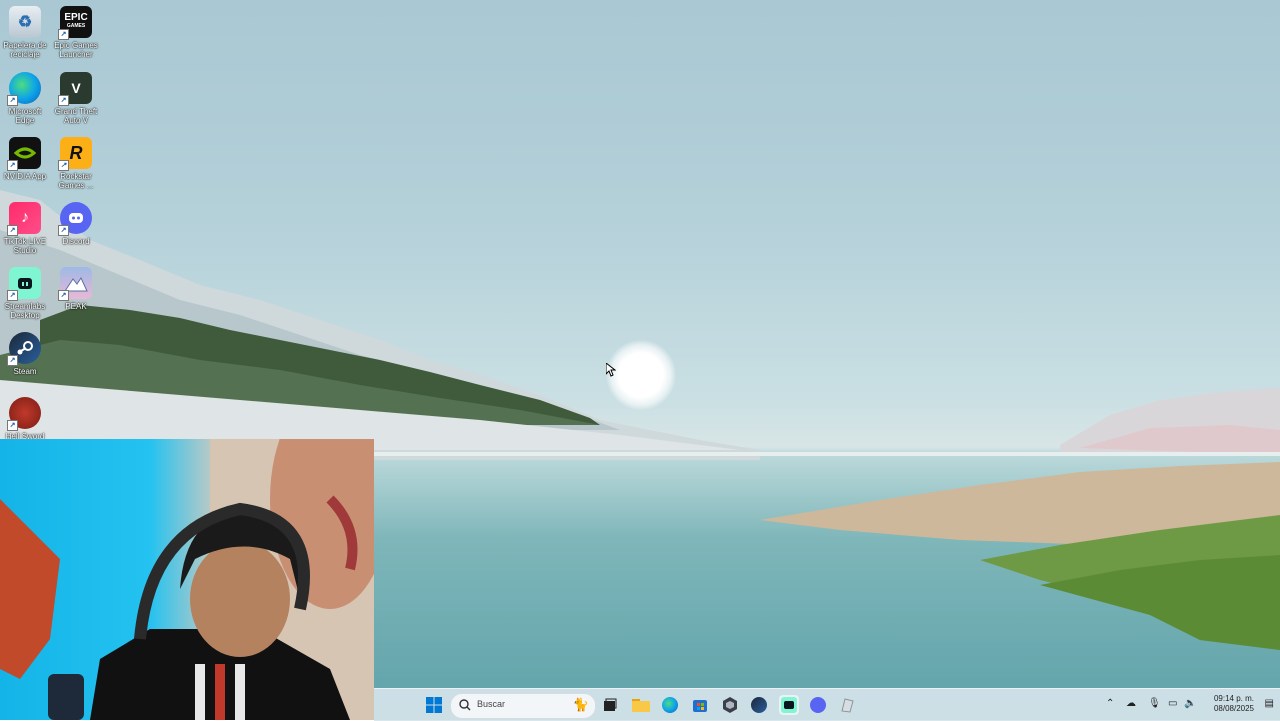 This screenshot has width=1280, height=721. I want to click on store-button, so click(700, 705).